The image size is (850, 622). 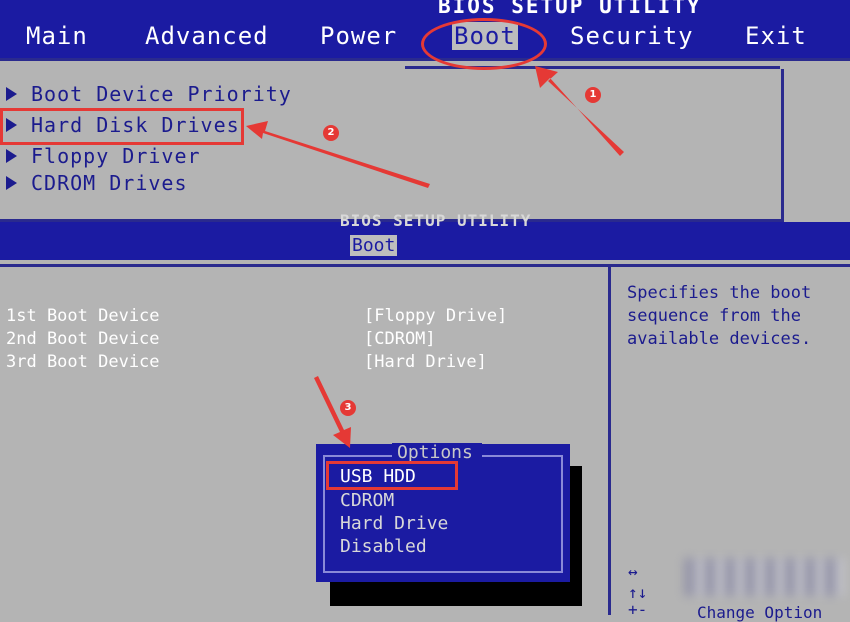 What do you see at coordinates (348, 408) in the screenshot?
I see `annotation-badge-3: 3` at bounding box center [348, 408].